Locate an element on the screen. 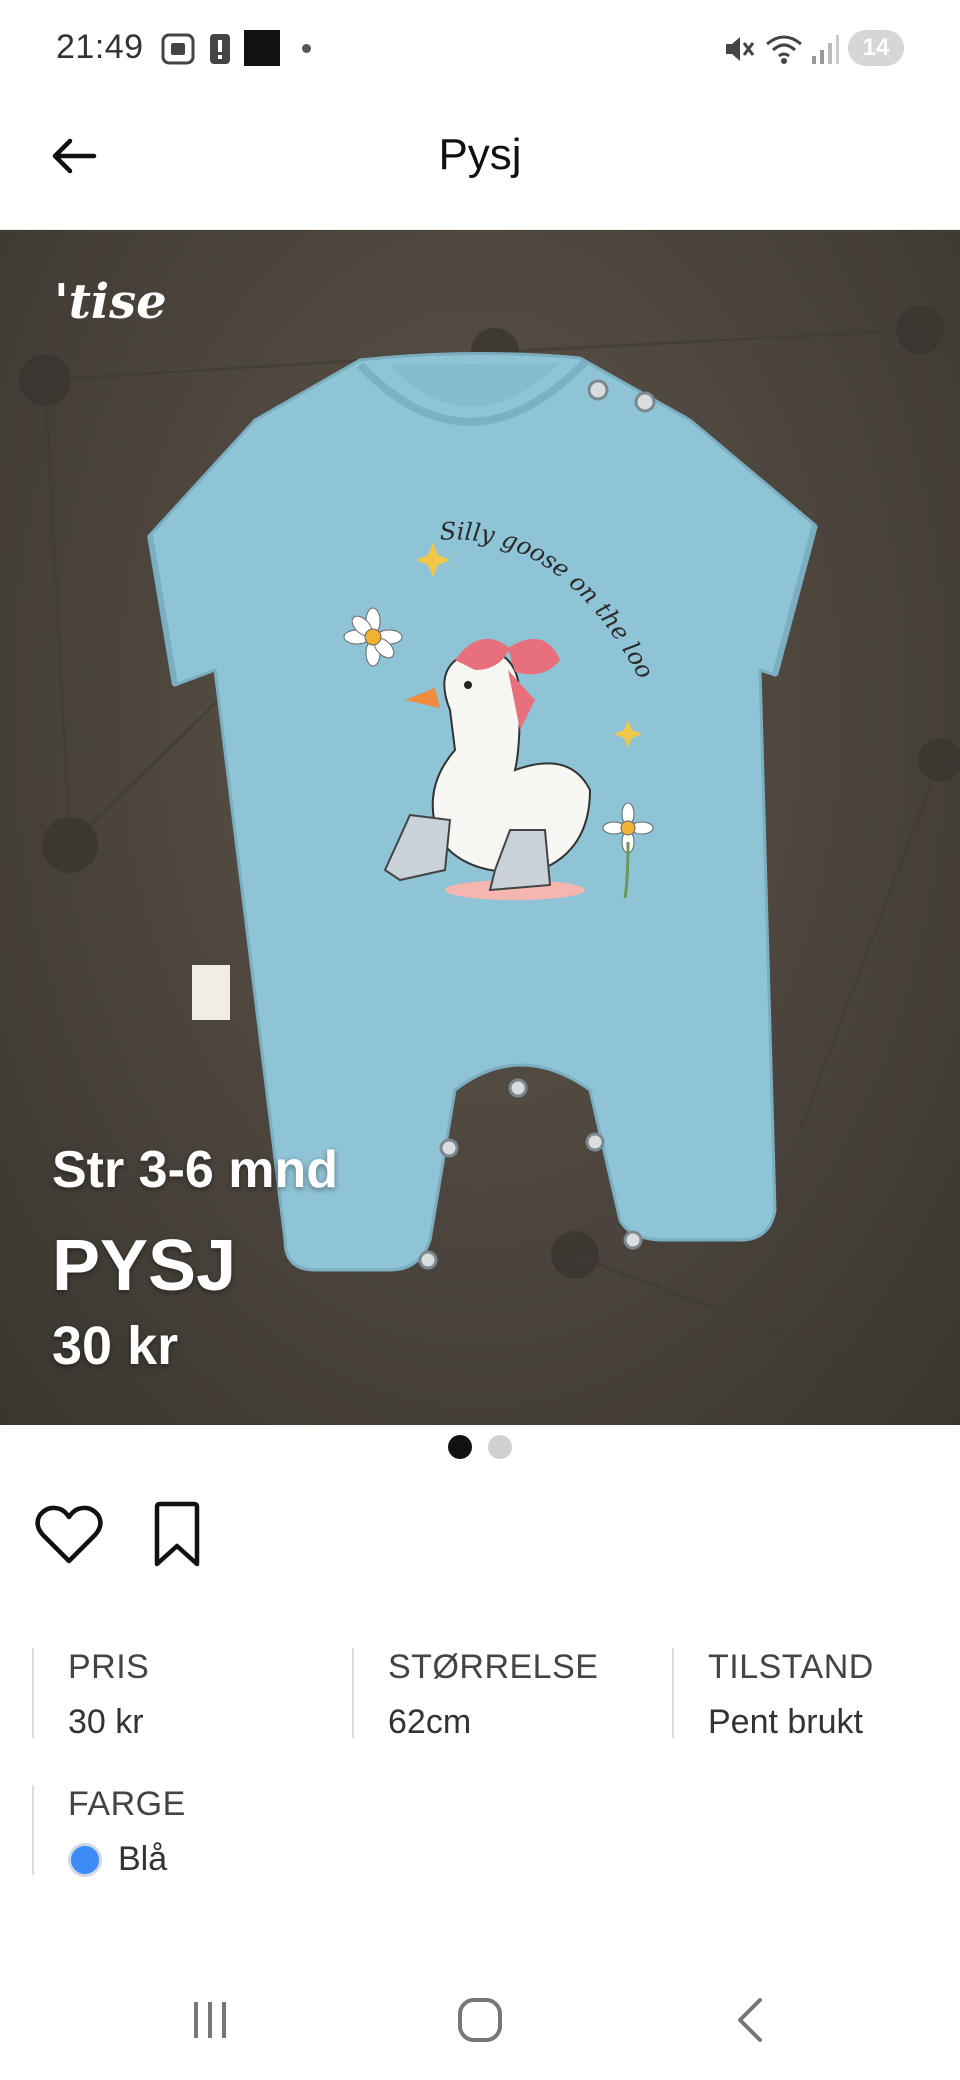  detail-price: PRIS 30 kr is located at coordinates (91, 1694).